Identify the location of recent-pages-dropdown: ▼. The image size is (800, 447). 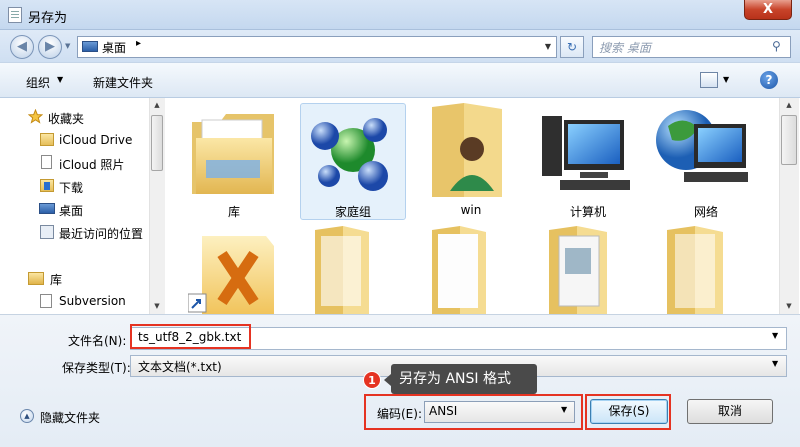
(67, 46).